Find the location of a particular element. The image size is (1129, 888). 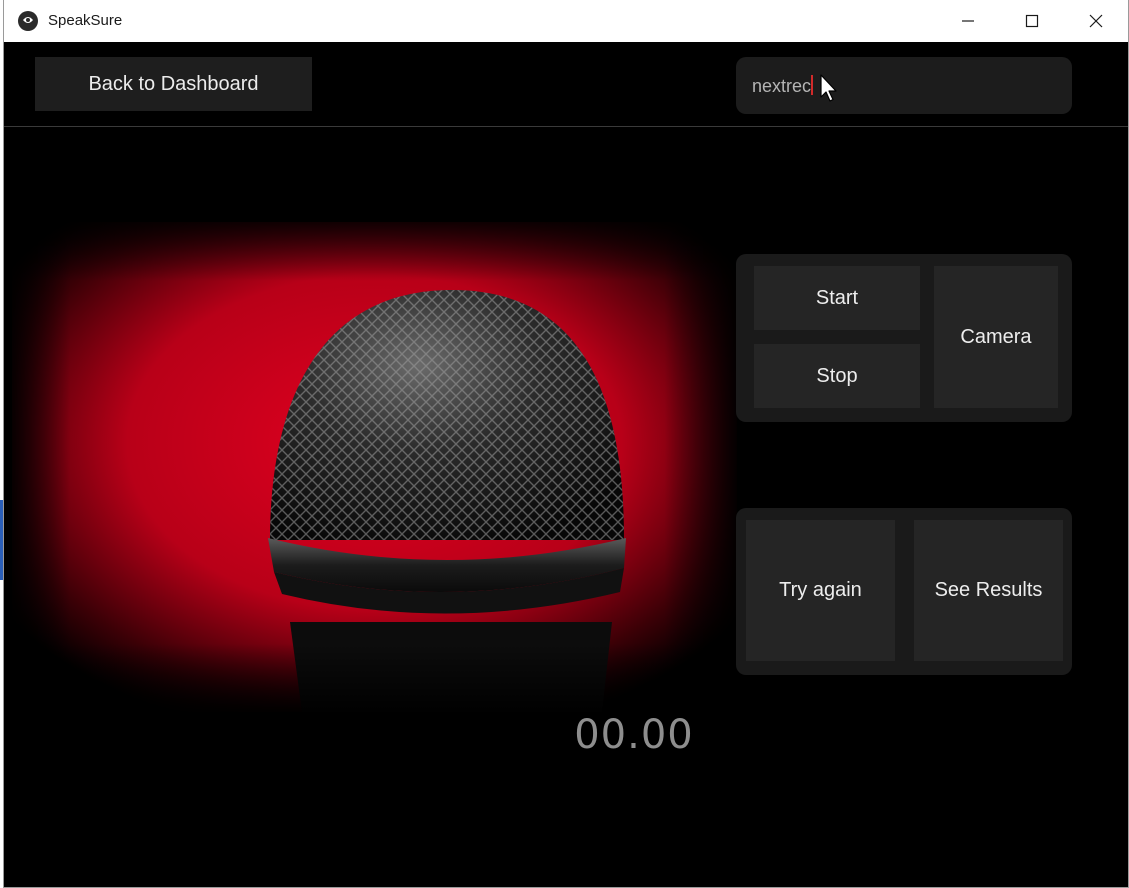

header-divider is located at coordinates (566, 126).